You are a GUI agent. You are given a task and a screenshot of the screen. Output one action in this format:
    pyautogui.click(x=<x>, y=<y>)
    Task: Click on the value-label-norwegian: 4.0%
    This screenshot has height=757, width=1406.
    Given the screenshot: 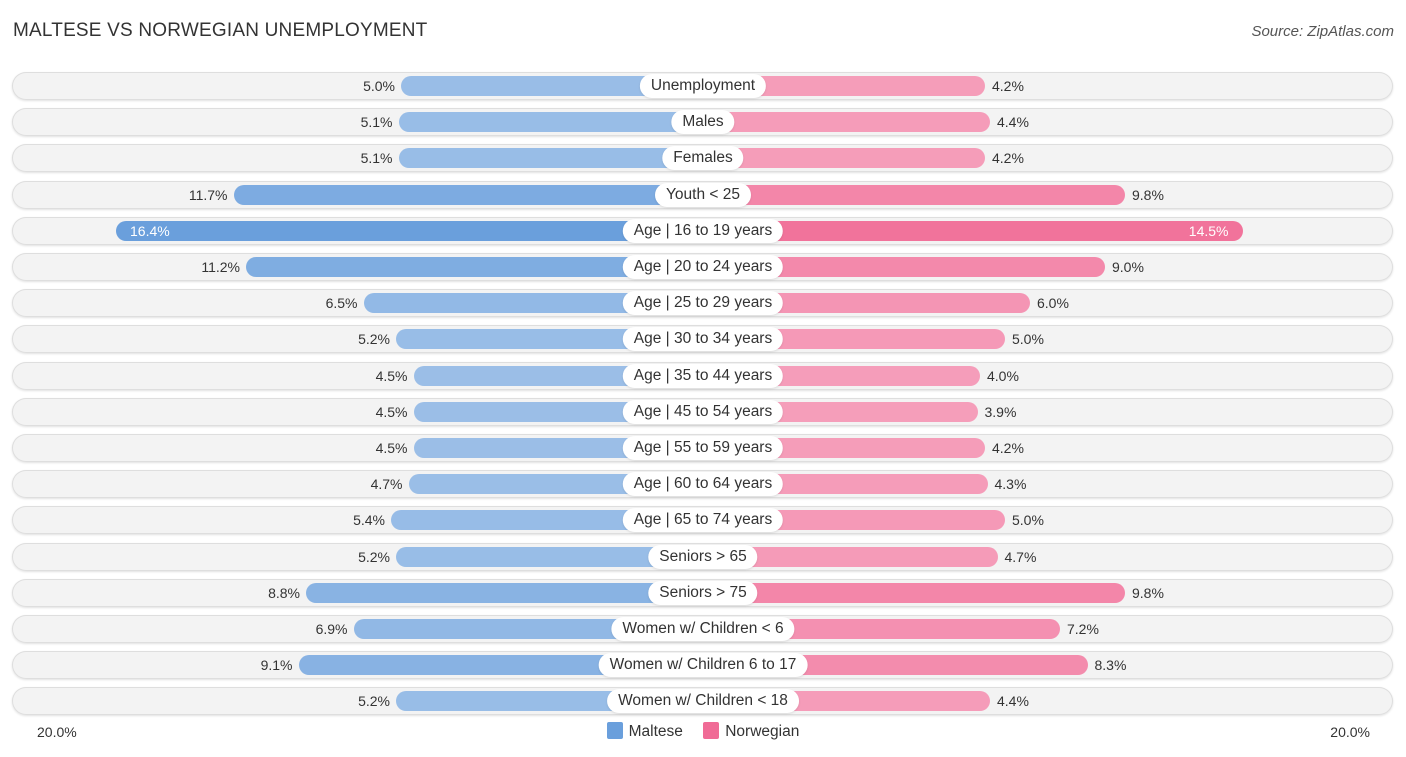 What is the action you would take?
    pyautogui.click(x=1003, y=375)
    